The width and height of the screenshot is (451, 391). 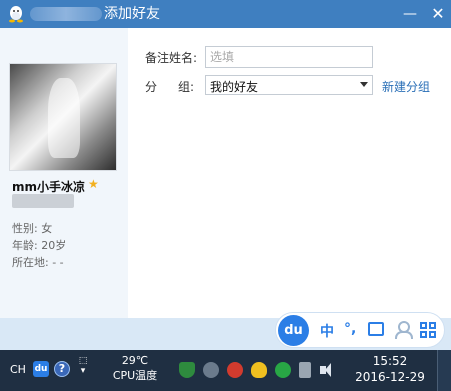 What do you see at coordinates (93, 184) in the screenshot?
I see `star-icon: ★` at bounding box center [93, 184].